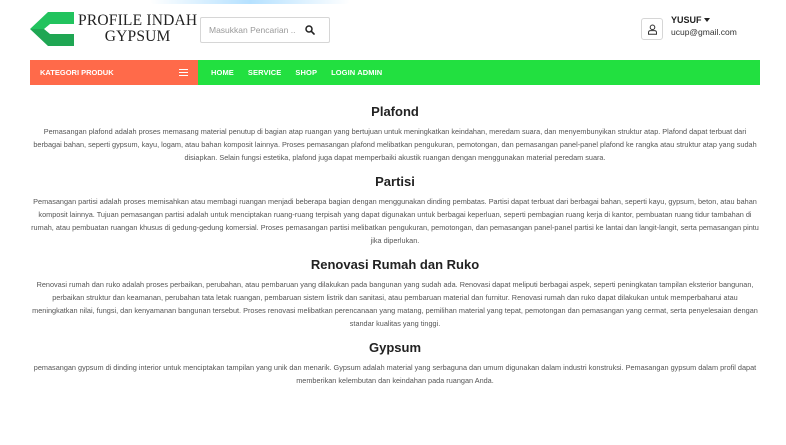 Image resolution: width=786 pixels, height=445 pixels. What do you see at coordinates (138, 20) in the screenshot?
I see `brand-name-line1: PROFILE INDAH` at bounding box center [138, 20].